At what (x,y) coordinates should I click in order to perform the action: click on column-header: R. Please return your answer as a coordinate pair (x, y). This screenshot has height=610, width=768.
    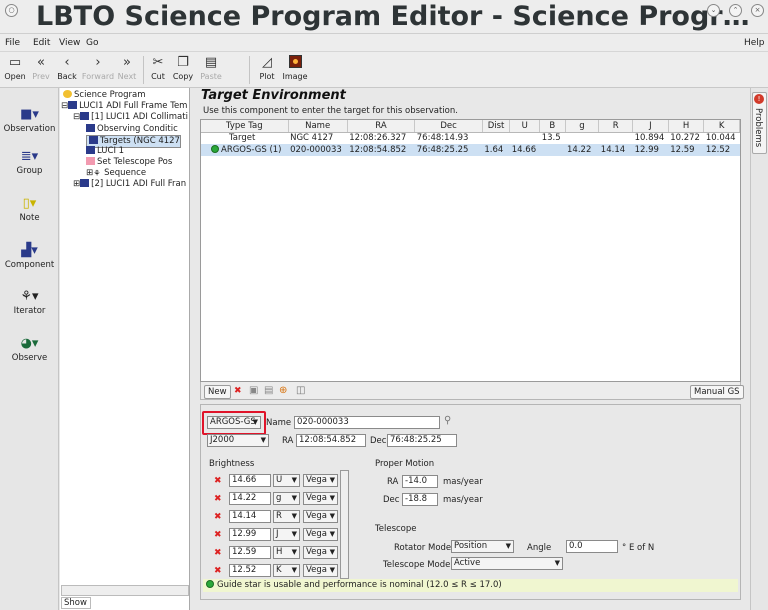
    Looking at the image, I should click on (616, 126).